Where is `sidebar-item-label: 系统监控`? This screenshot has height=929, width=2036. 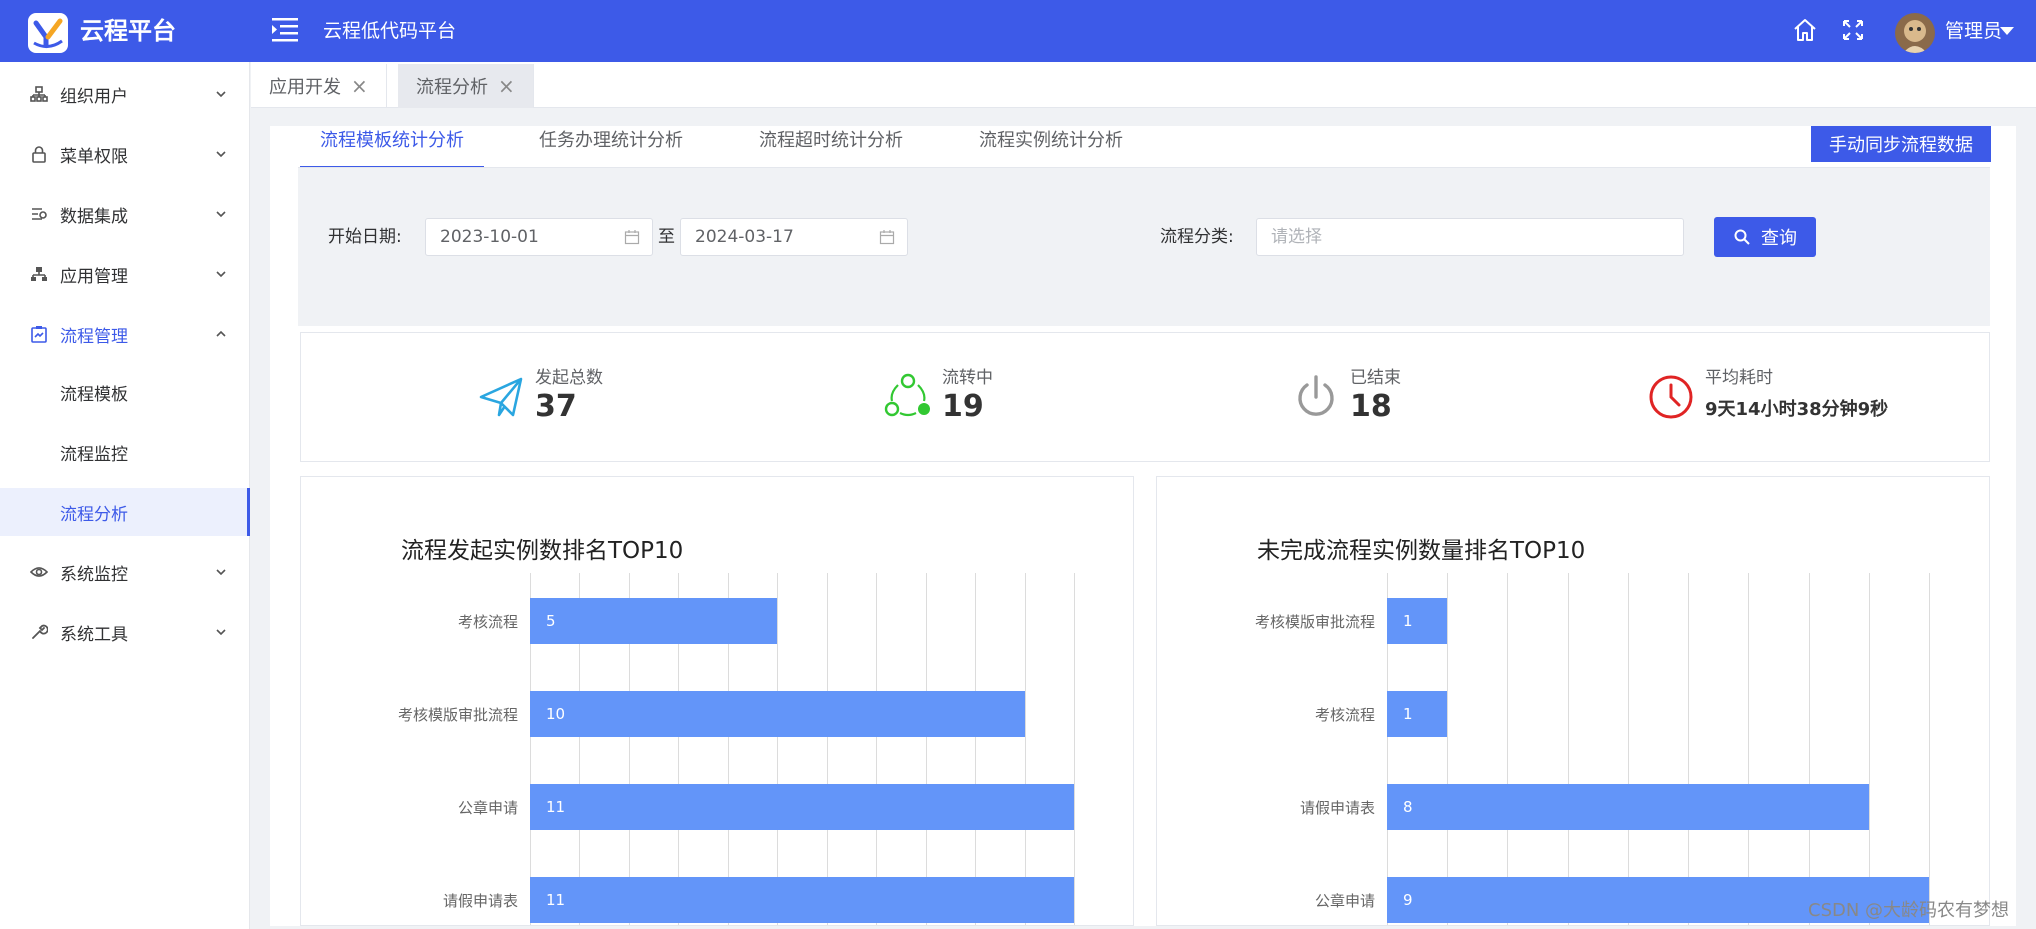 sidebar-item-label: 系统监控 is located at coordinates (94, 574).